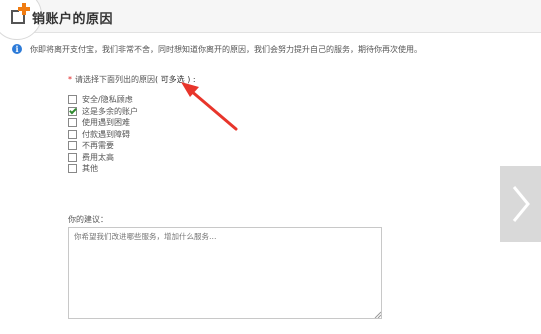 The height and width of the screenshot is (334, 541). What do you see at coordinates (377, 314) in the screenshot?
I see `resize-grip-icon` at bounding box center [377, 314].